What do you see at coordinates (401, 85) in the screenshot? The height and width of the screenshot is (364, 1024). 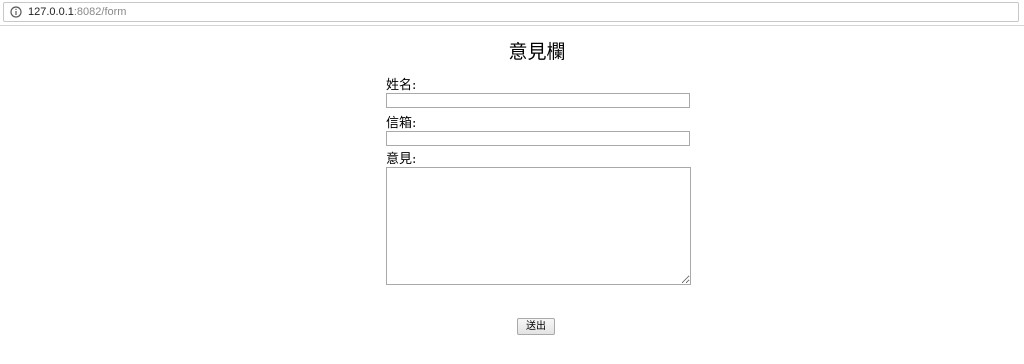 I see `name-label: 姓名:` at bounding box center [401, 85].